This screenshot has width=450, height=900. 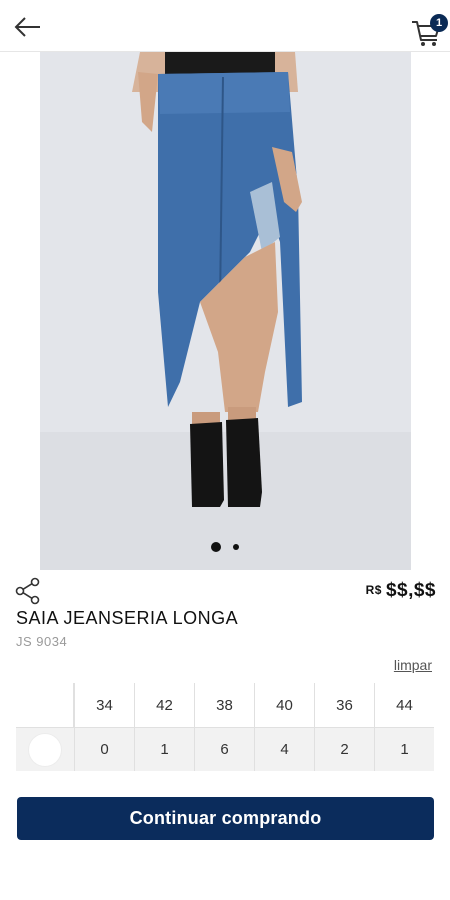 What do you see at coordinates (42, 641) in the screenshot?
I see `product-sku: JS 9034` at bounding box center [42, 641].